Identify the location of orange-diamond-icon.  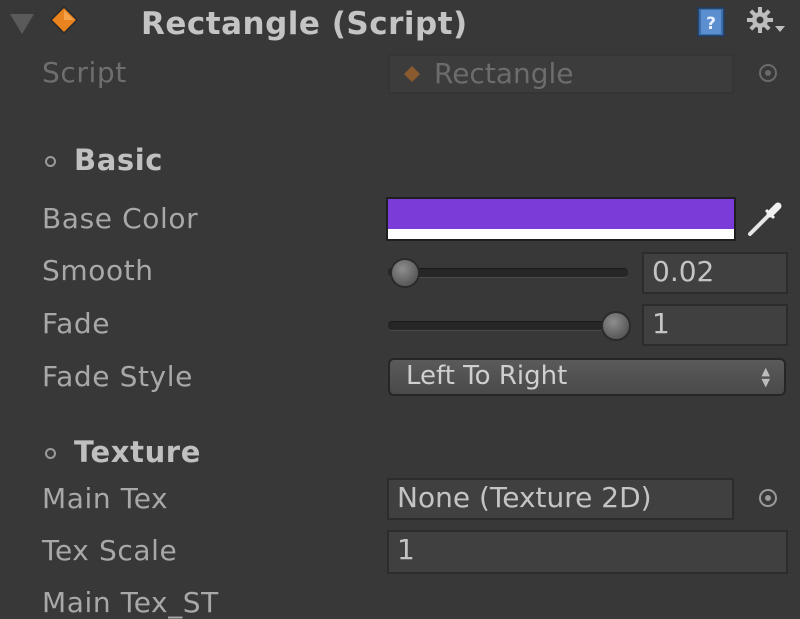
(64, 20).